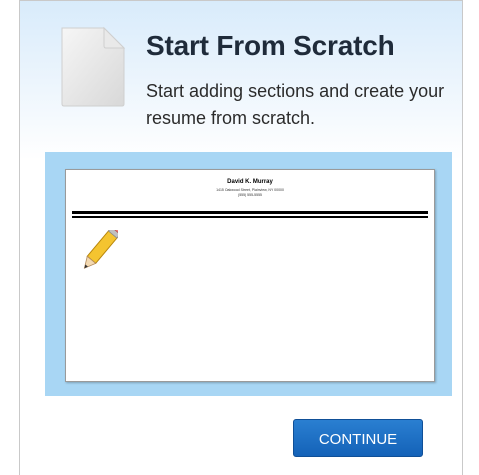 The width and height of the screenshot is (479, 475). What do you see at coordinates (270, 45) in the screenshot?
I see `card-title: Start From Scratch` at bounding box center [270, 45].